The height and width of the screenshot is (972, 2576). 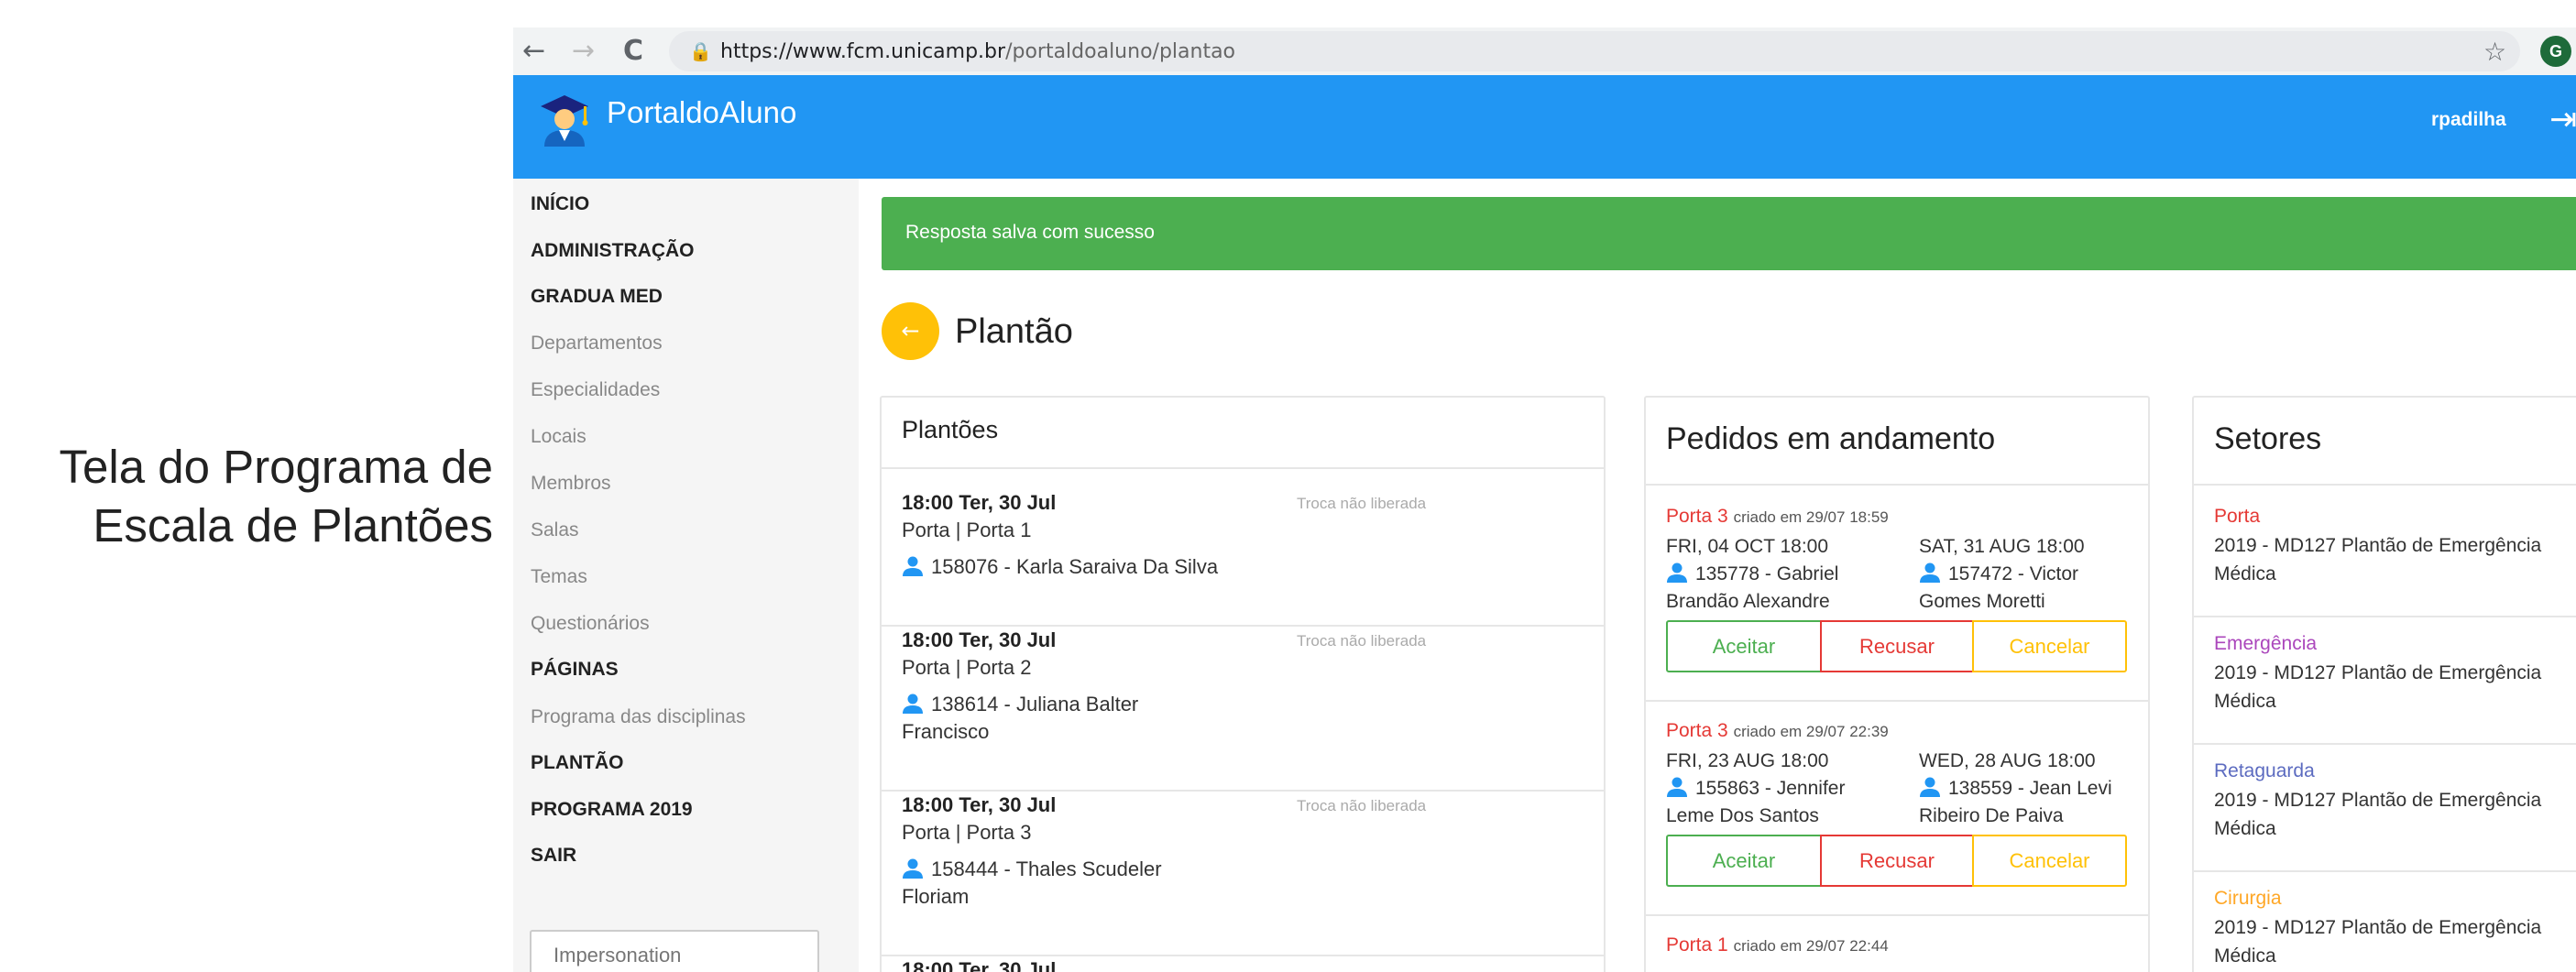 What do you see at coordinates (612, 810) in the screenshot?
I see `sidebar-item: PROGRAMA 2019` at bounding box center [612, 810].